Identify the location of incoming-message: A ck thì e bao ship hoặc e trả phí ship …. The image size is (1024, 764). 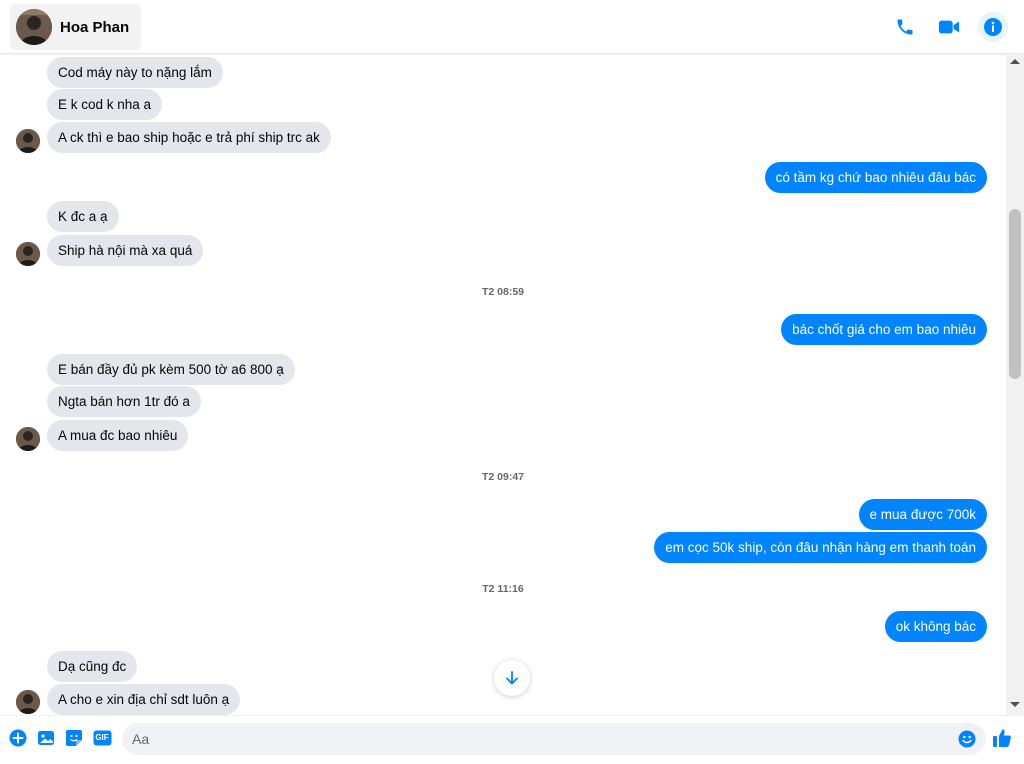
(189, 137).